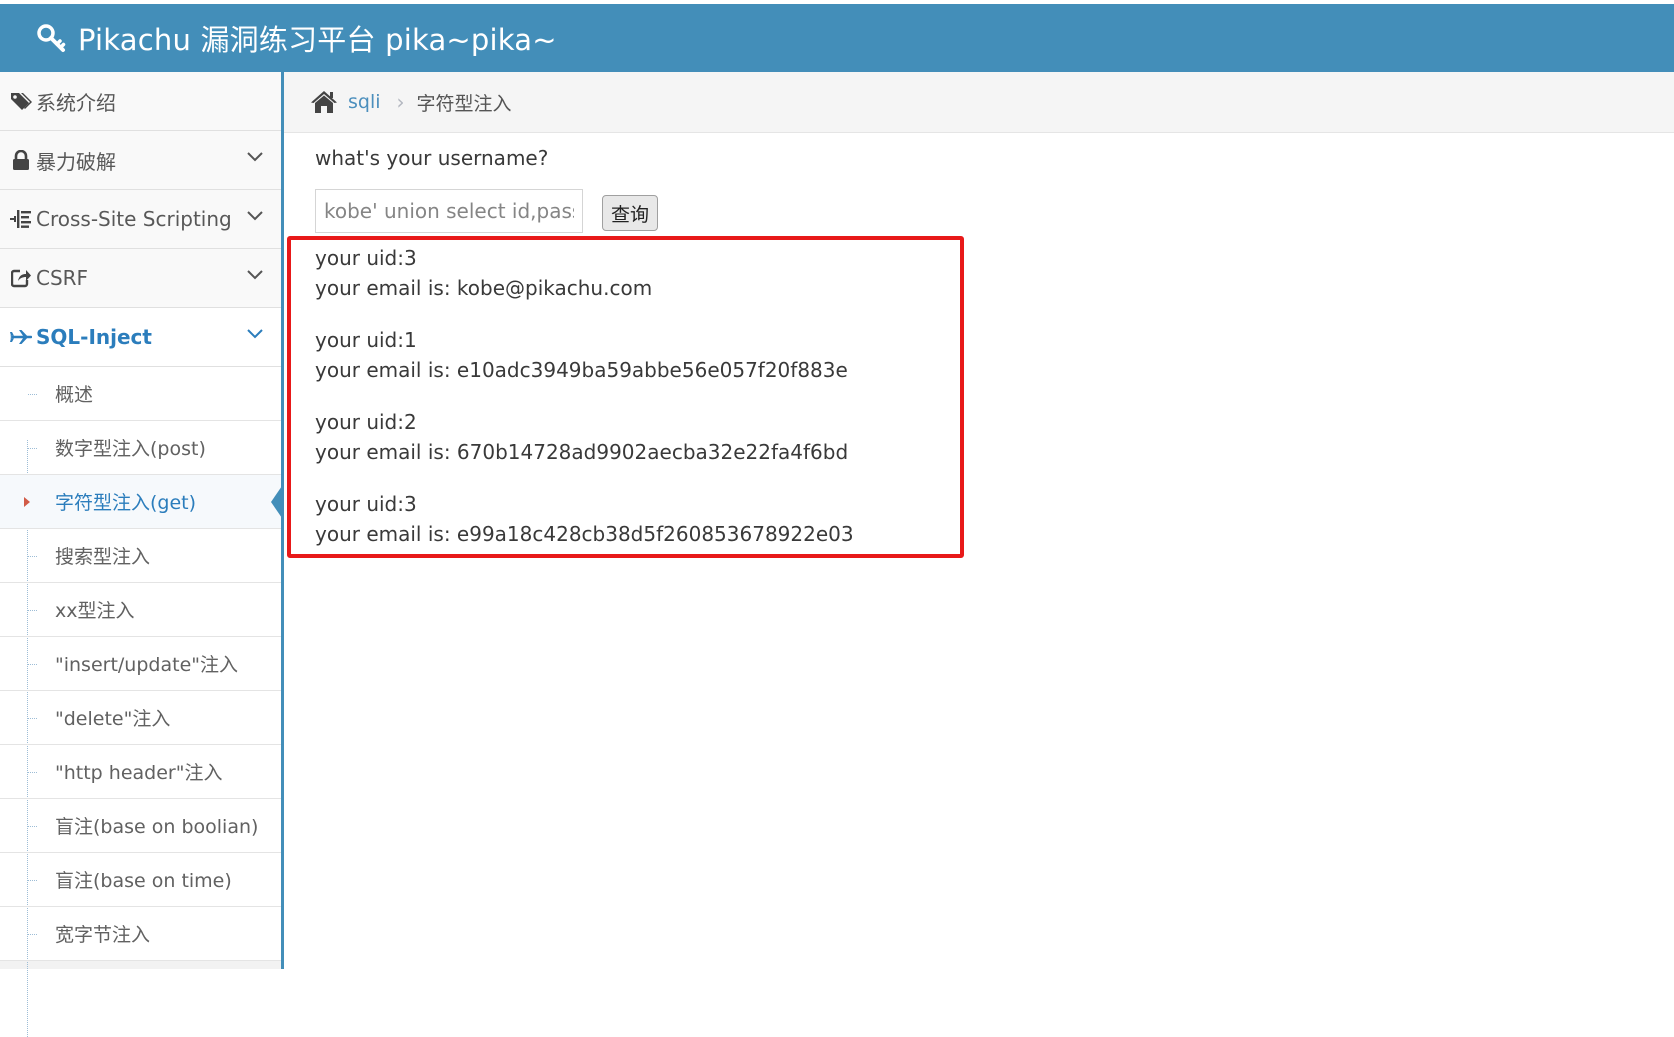 The width and height of the screenshot is (1674, 1037). I want to click on sidebar-item-label: 系统介绍, so click(76, 102).